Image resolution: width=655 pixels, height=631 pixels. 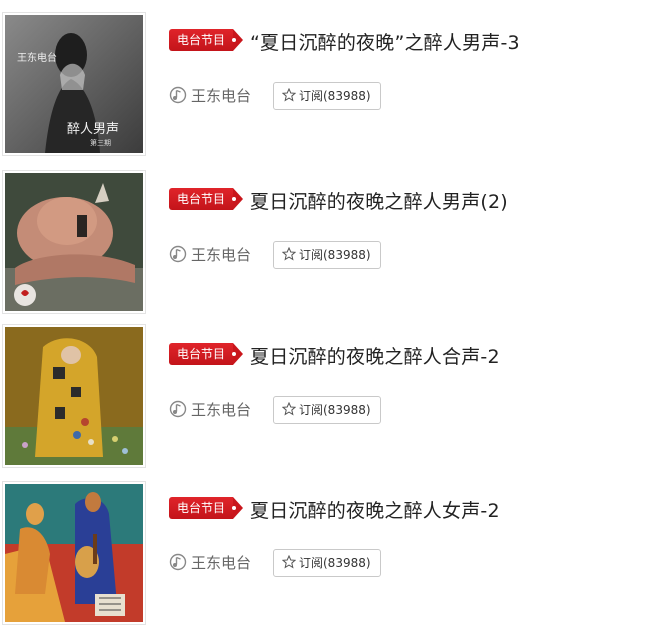 I want to click on program-title: 夏日沉醉的夜晚之醉人合声-2, so click(x=375, y=355).